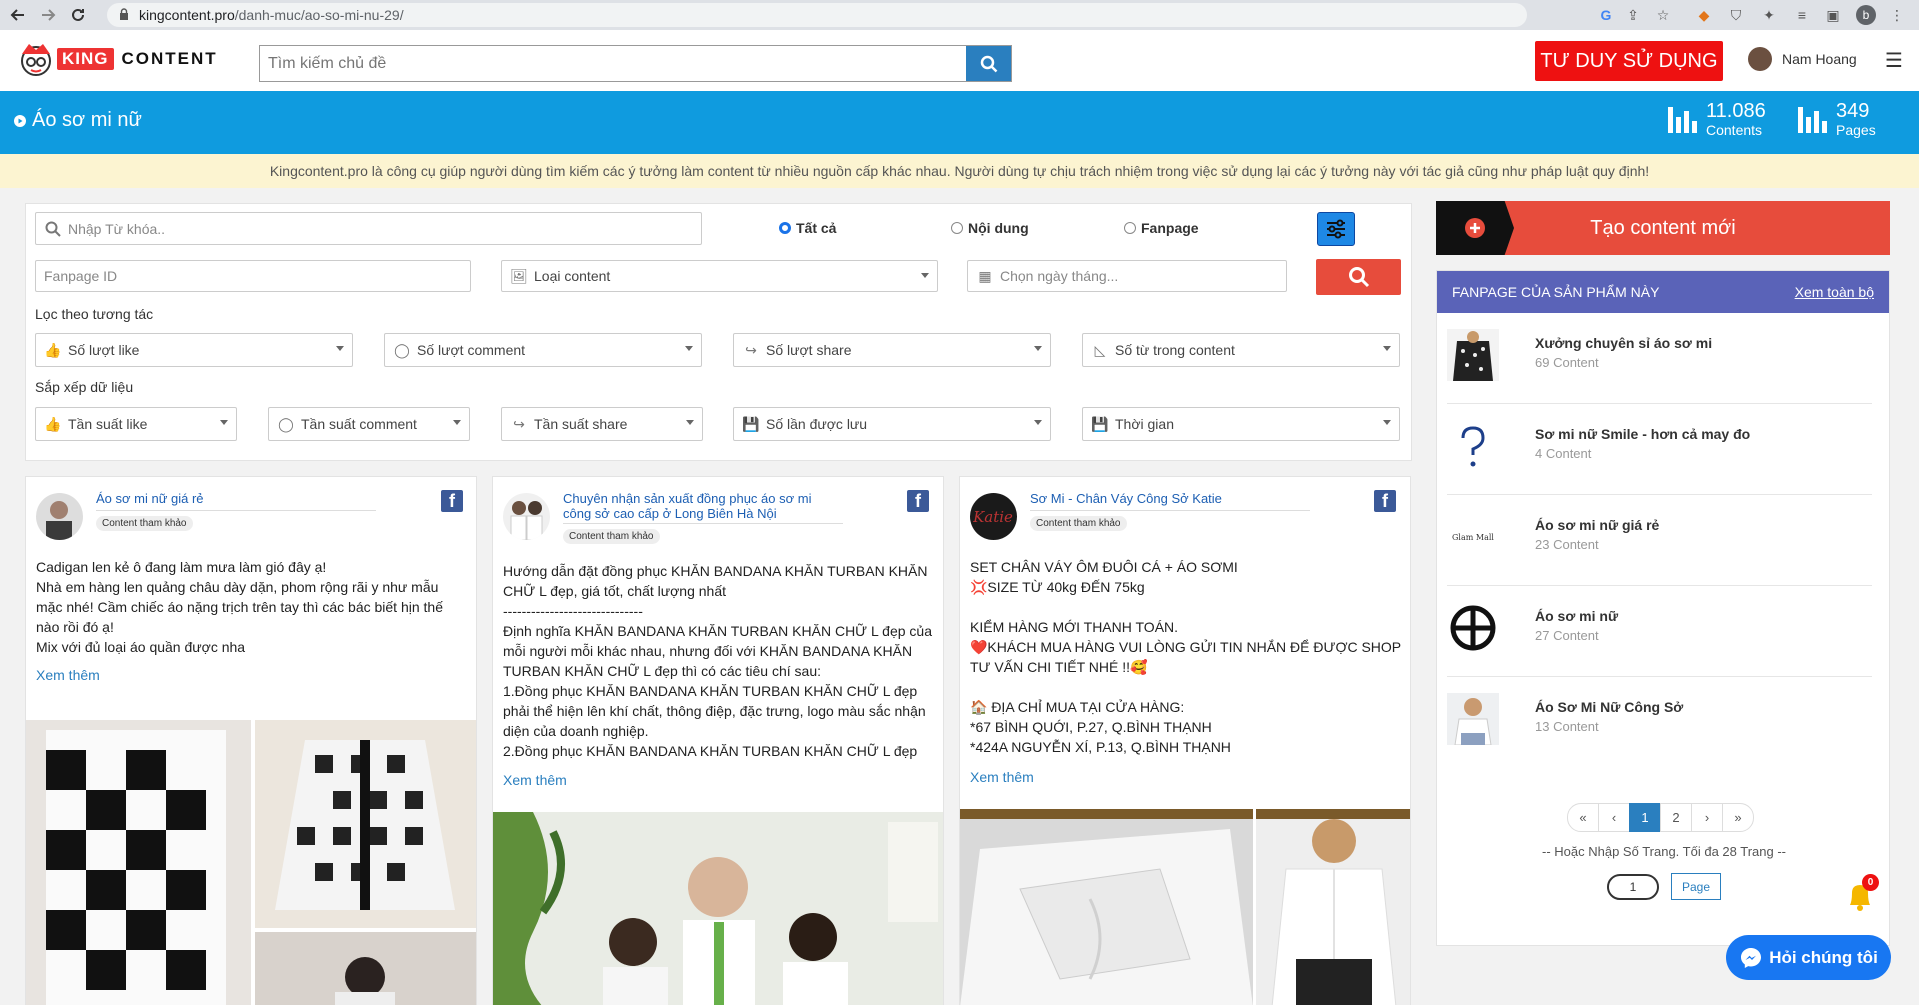 The width and height of the screenshot is (1919, 1005). Describe the element at coordinates (1629, 61) in the screenshot. I see `usage-guide-button: TƯ DUY SỬ DỤNG` at that location.